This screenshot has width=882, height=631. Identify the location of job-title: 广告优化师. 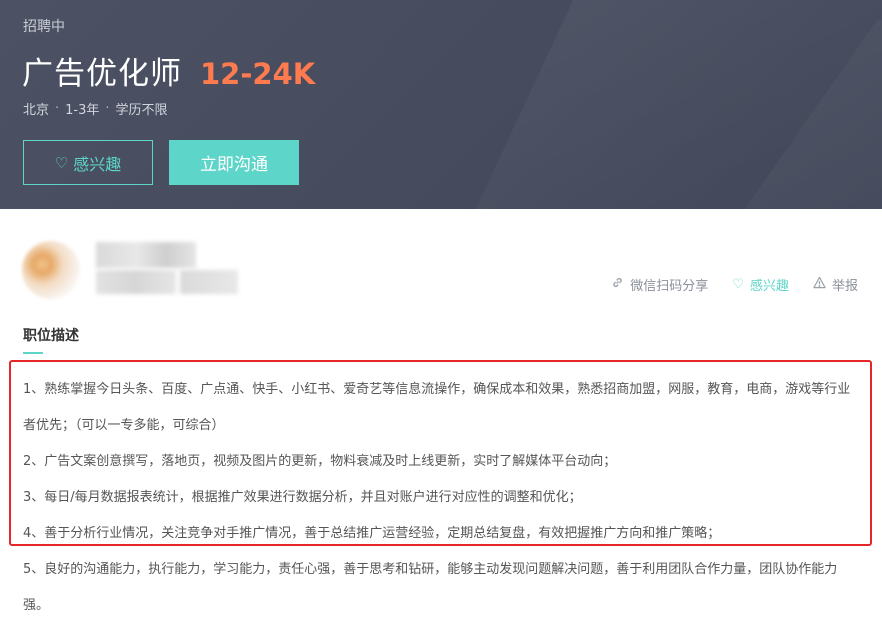
(102, 74).